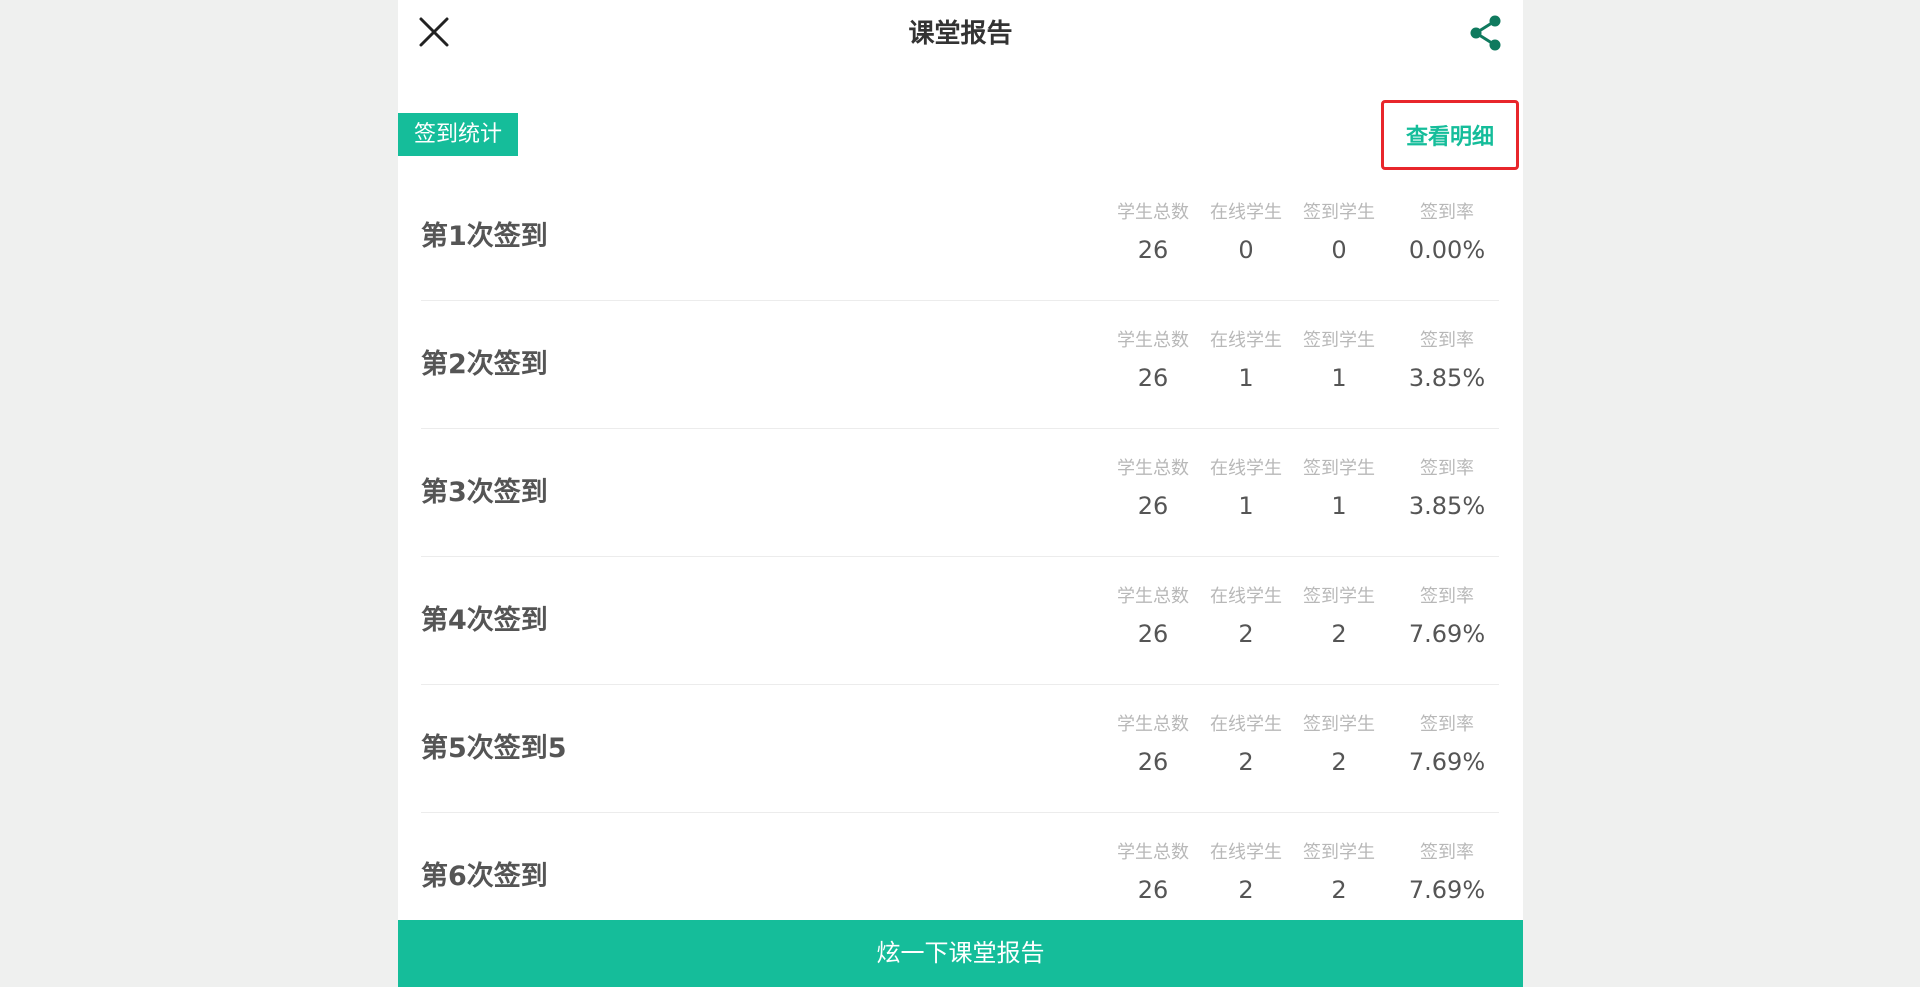 The image size is (1920, 987). Describe the element at coordinates (1447, 250) in the screenshot. I see `stat-rate-value: 0.00%` at that location.